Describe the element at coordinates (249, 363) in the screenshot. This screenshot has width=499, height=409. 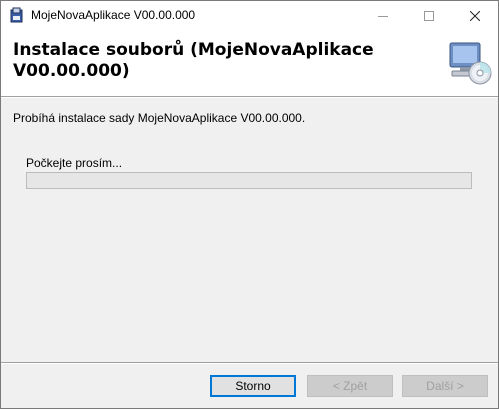
I see `footer-divider` at that location.